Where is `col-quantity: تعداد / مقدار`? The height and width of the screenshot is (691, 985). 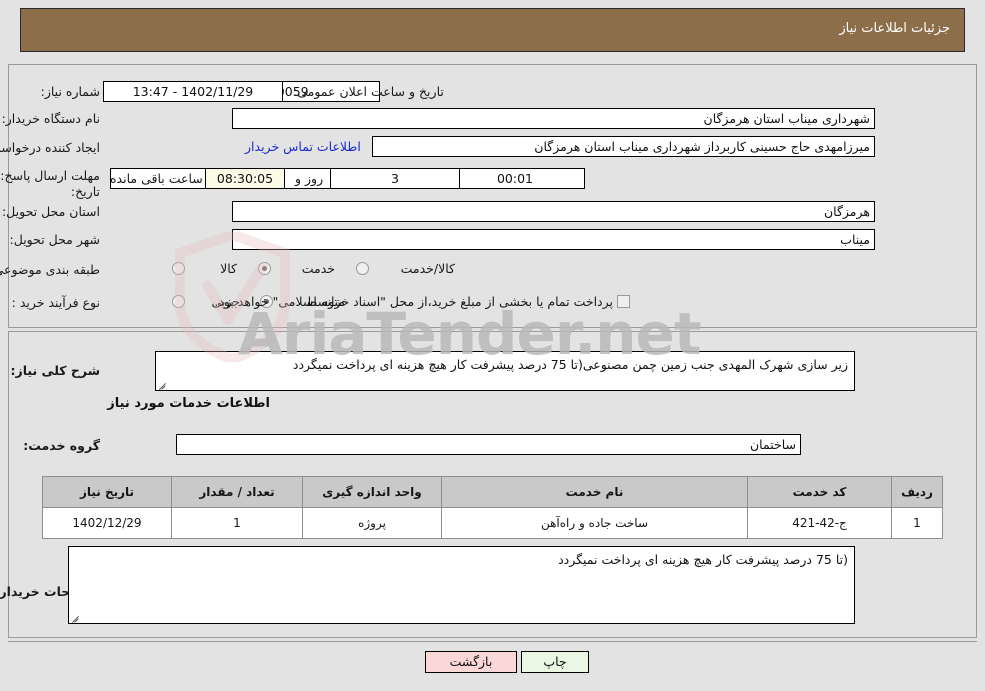
col-quantity: تعداد / مقدار is located at coordinates (237, 492).